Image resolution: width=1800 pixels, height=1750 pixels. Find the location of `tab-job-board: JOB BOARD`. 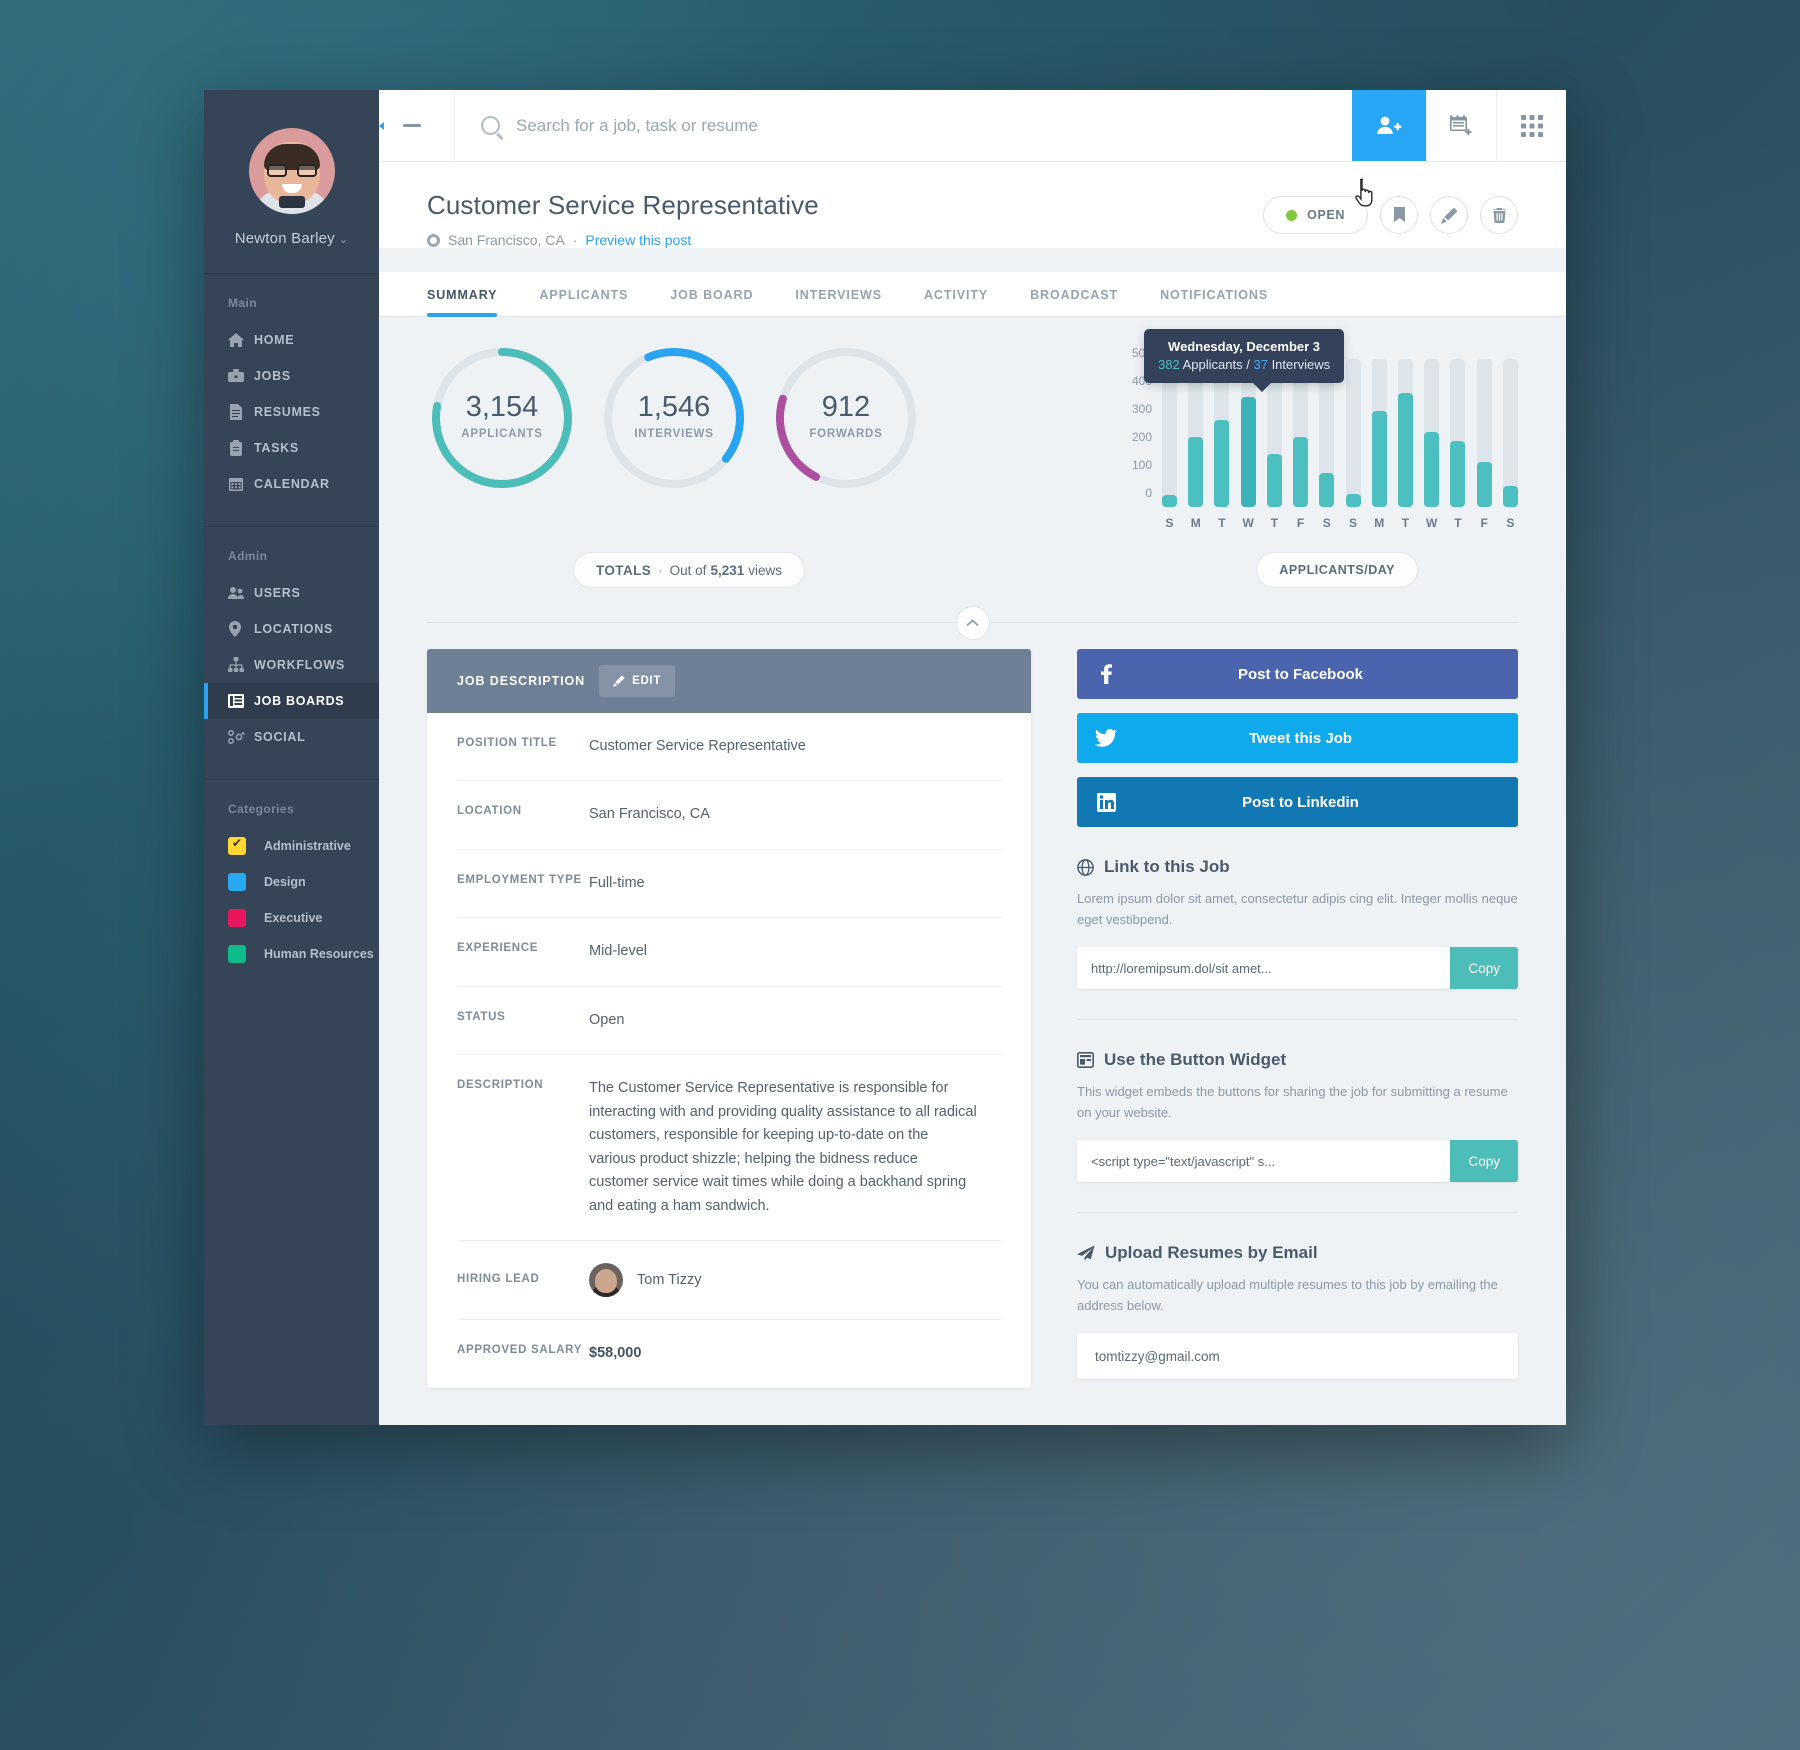

tab-job-board: JOB BOARD is located at coordinates (711, 294).